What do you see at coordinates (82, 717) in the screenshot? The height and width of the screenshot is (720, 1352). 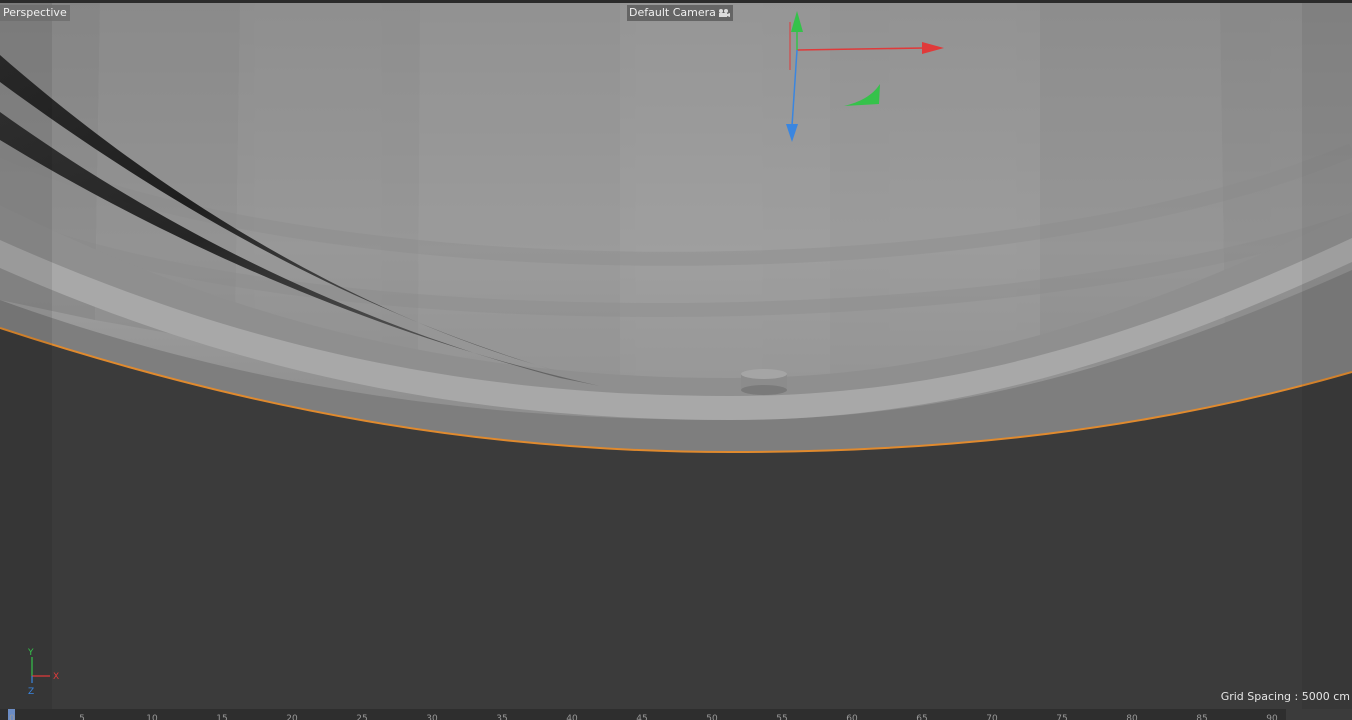 I see `timeline-tick-label: 5` at bounding box center [82, 717].